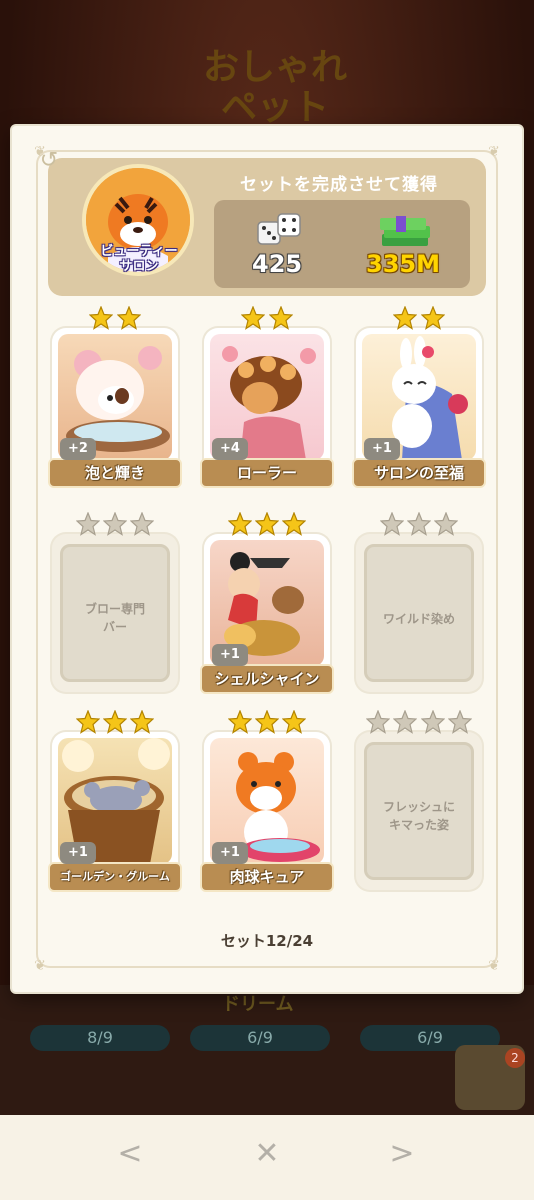 This screenshot has height=1200, width=534. Describe the element at coordinates (267, 1154) in the screenshot. I see `close-button: ✕` at that location.